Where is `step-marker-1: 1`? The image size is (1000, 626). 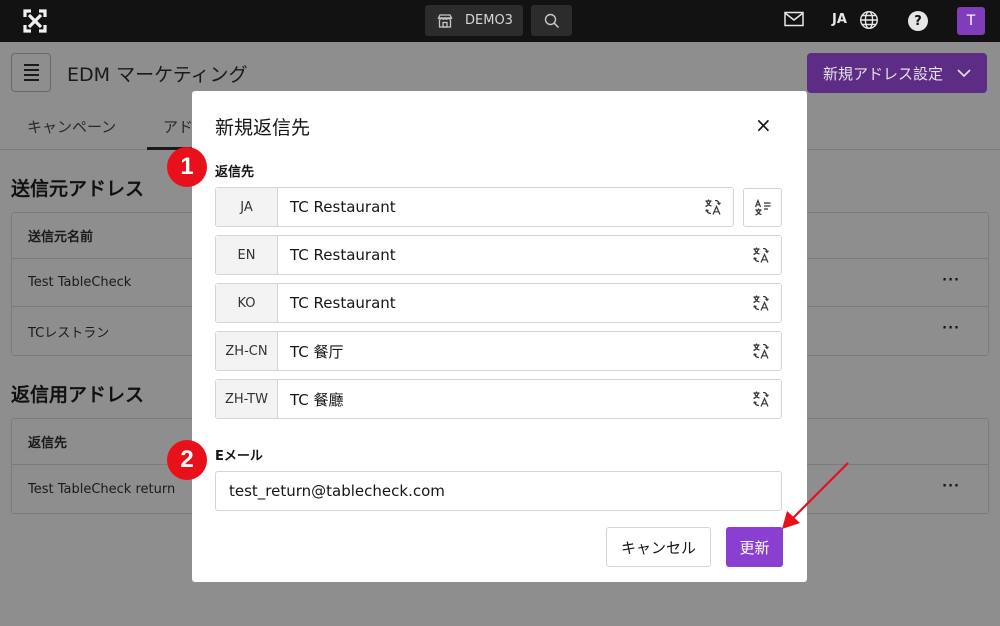
step-marker-1: 1 is located at coordinates (187, 167).